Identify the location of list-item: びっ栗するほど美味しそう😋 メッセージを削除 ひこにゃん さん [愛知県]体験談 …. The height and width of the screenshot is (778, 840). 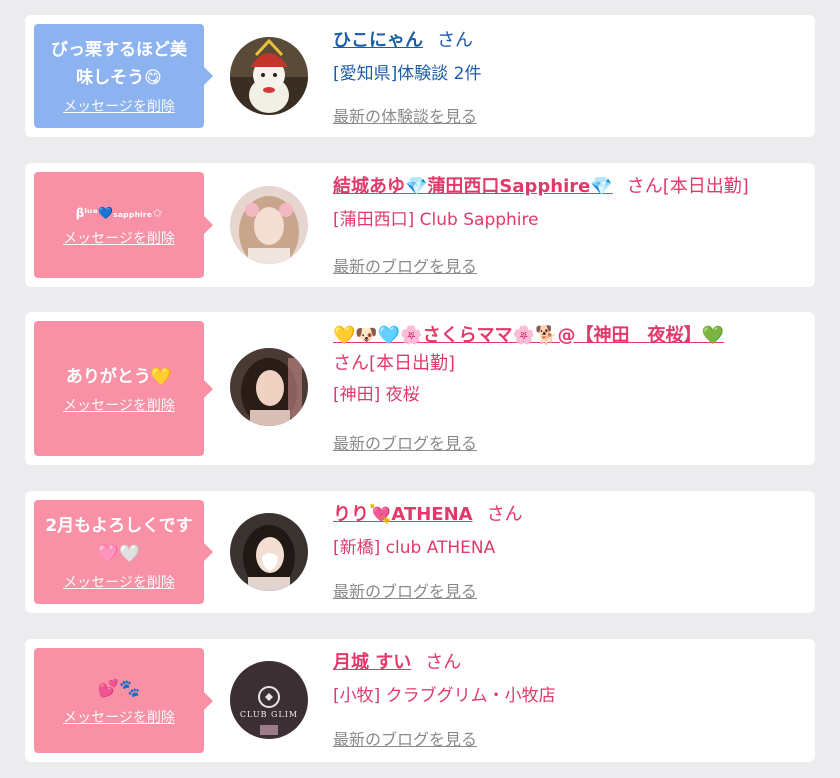
(420, 76).